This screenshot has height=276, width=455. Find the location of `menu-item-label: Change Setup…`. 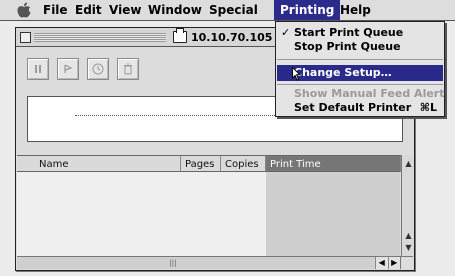

menu-item-label: Change Setup… is located at coordinates (343, 72).